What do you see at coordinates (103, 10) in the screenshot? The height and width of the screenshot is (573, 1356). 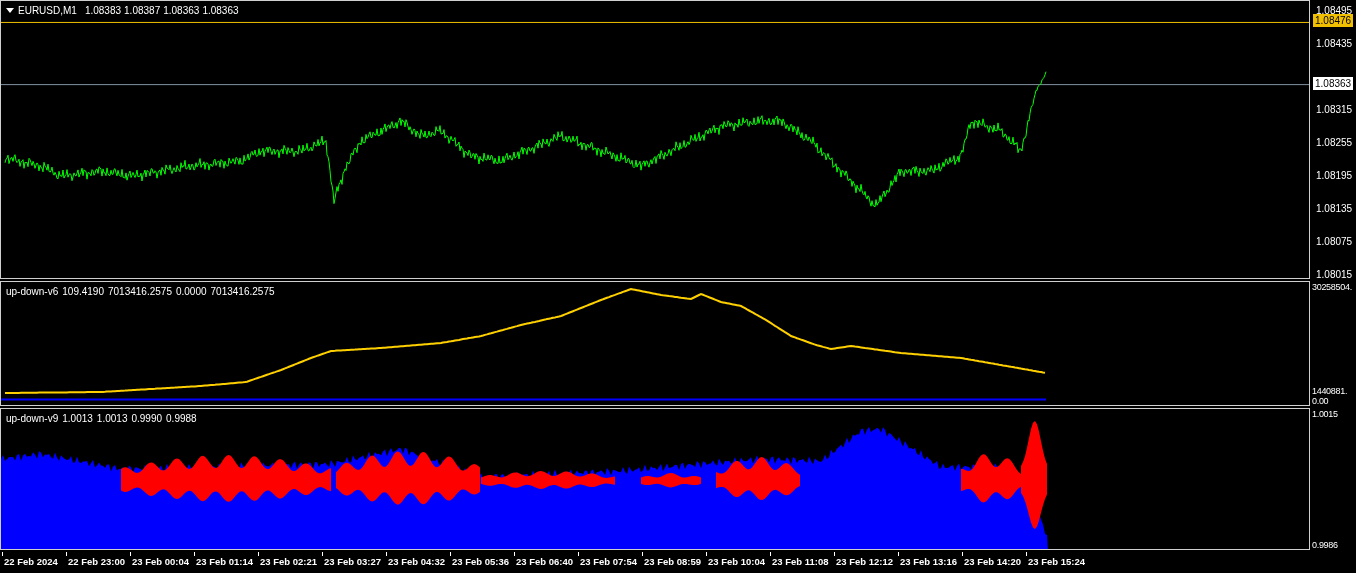 I see `price-value: 1.08383` at bounding box center [103, 10].